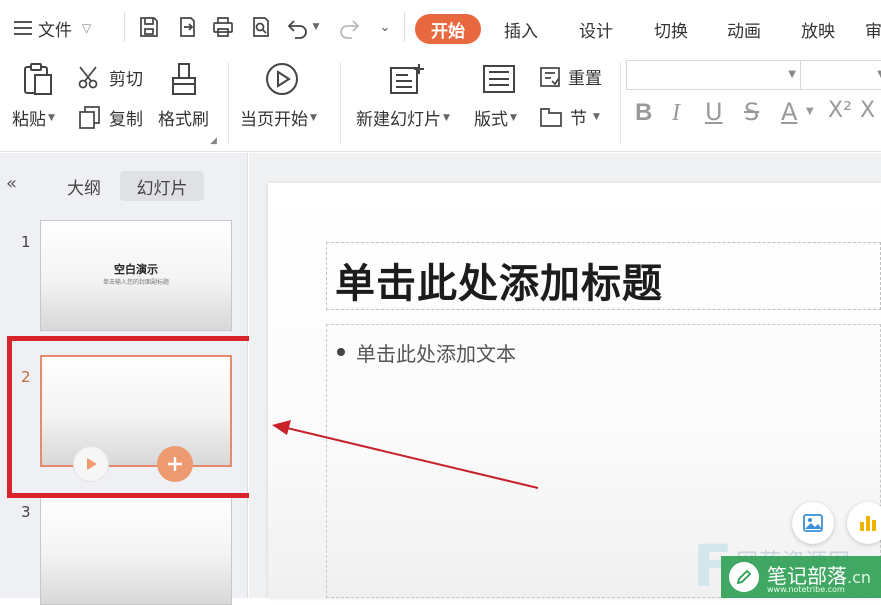 The width and height of the screenshot is (881, 605). Describe the element at coordinates (867, 110) in the screenshot. I see `subscript-icon: X` at that location.